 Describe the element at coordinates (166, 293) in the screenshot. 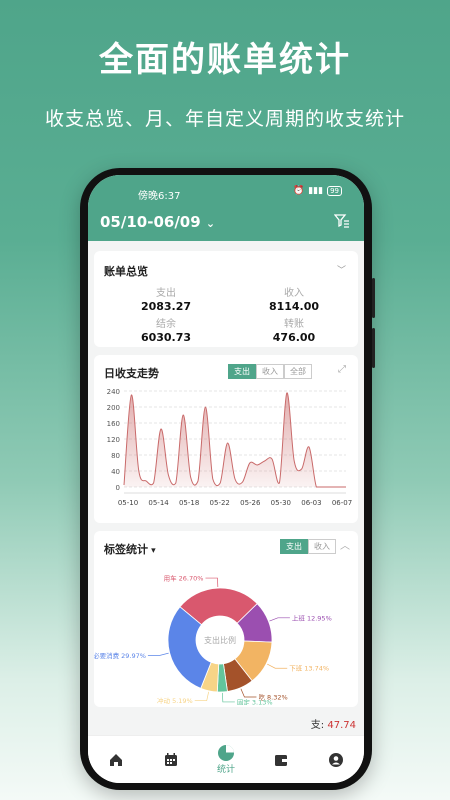

I see `overview-label: 支出` at that location.